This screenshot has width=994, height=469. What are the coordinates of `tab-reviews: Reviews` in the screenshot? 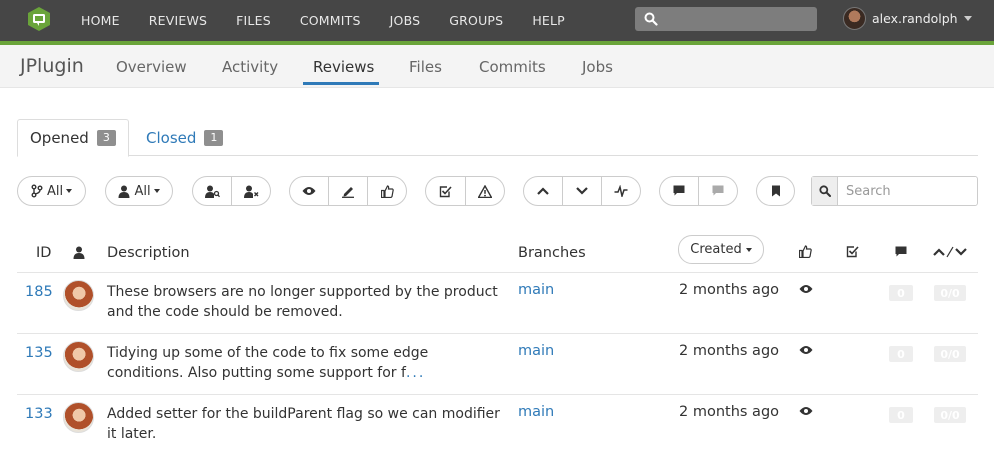 It's located at (343, 67).